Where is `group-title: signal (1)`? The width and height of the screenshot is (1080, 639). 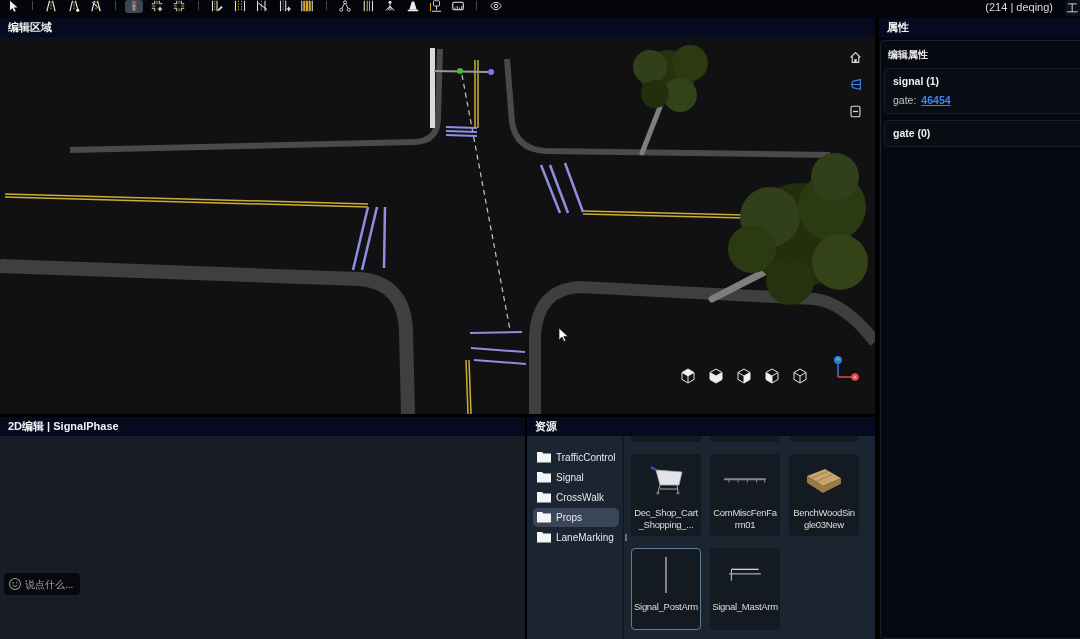 group-title: signal (1) is located at coordinates (917, 81).